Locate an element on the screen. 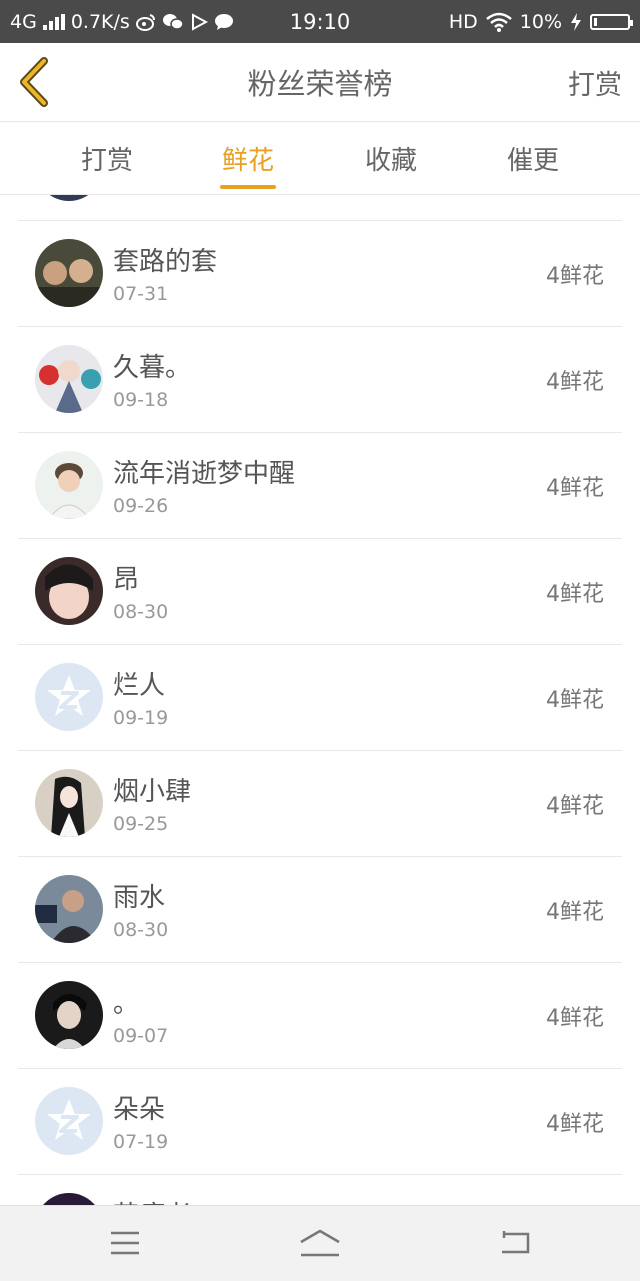 The height and width of the screenshot is (1281, 640). list-item: 08-12 is located at coordinates (320, 208).